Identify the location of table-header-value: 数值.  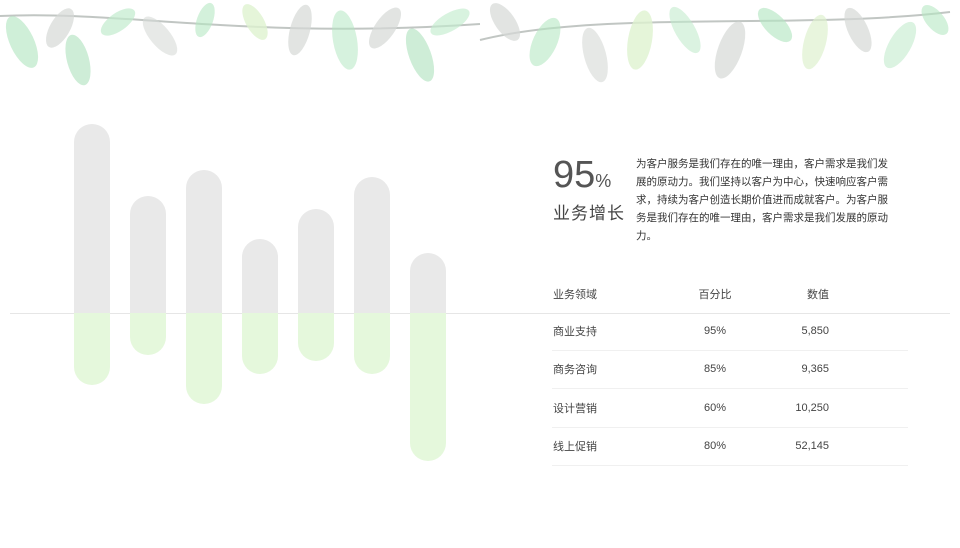
(818, 295).